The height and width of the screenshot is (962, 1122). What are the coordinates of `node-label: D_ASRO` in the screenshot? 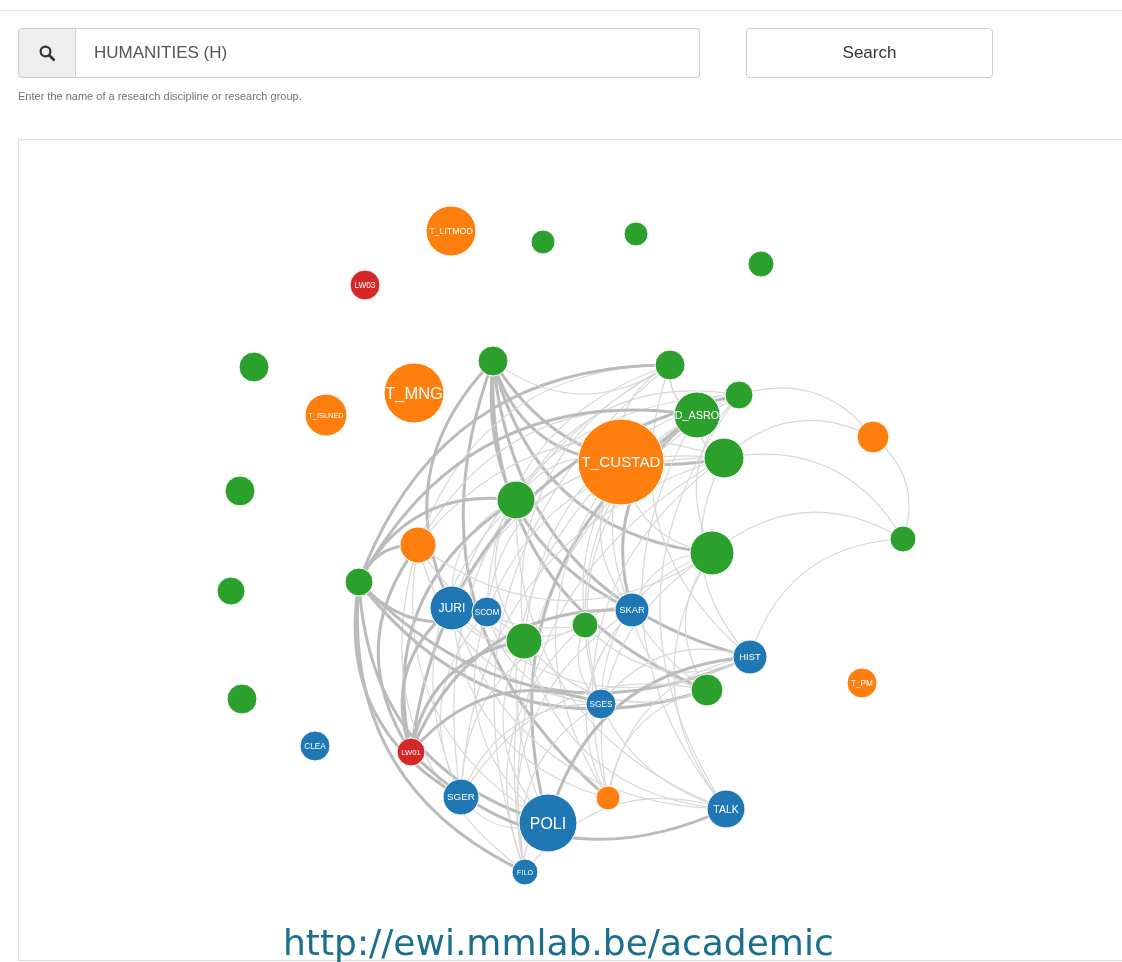 It's located at (697, 414).